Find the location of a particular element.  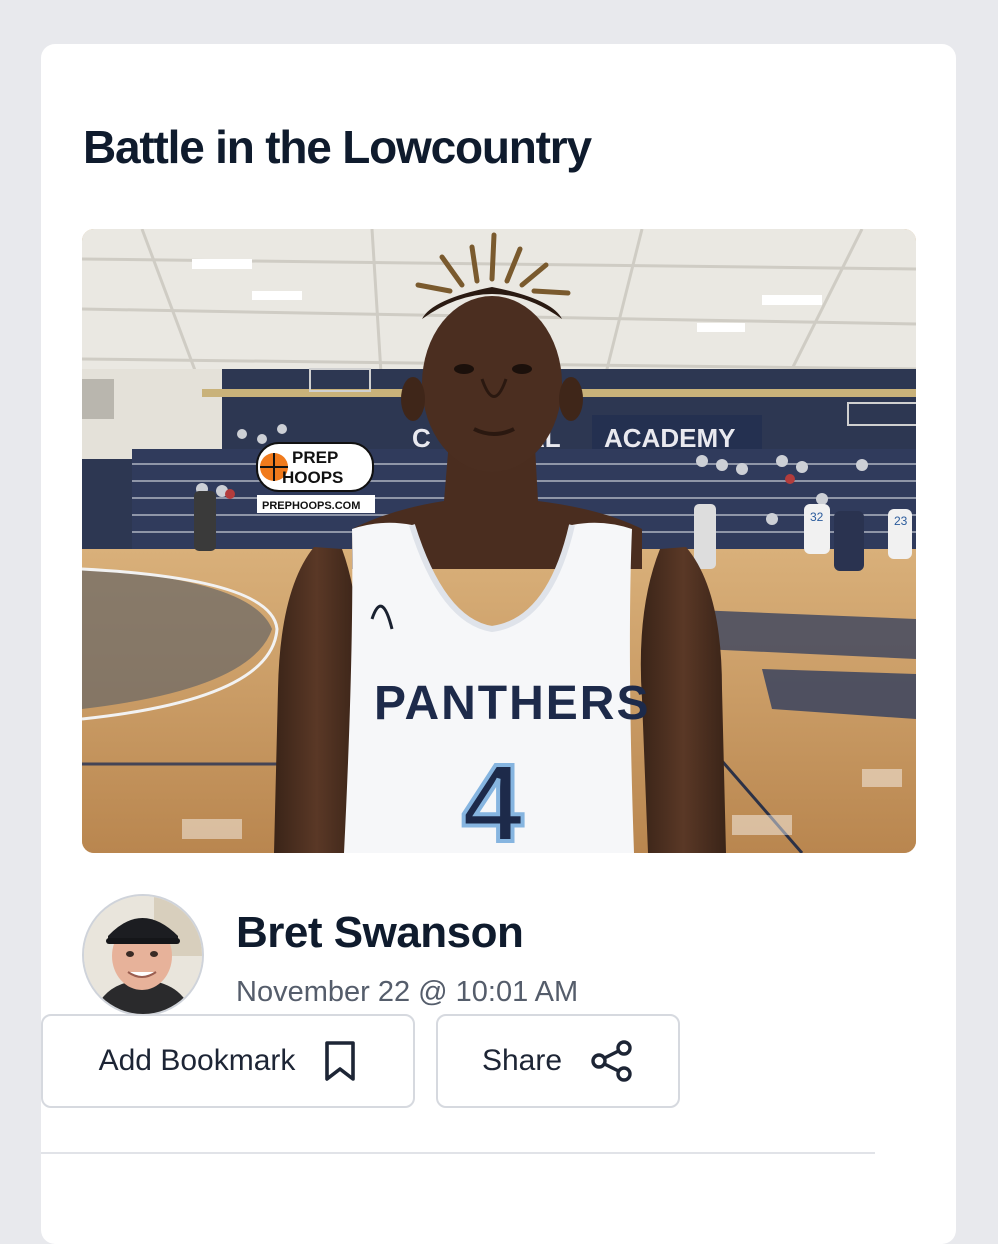

share-label: Share is located at coordinates (522, 1060).